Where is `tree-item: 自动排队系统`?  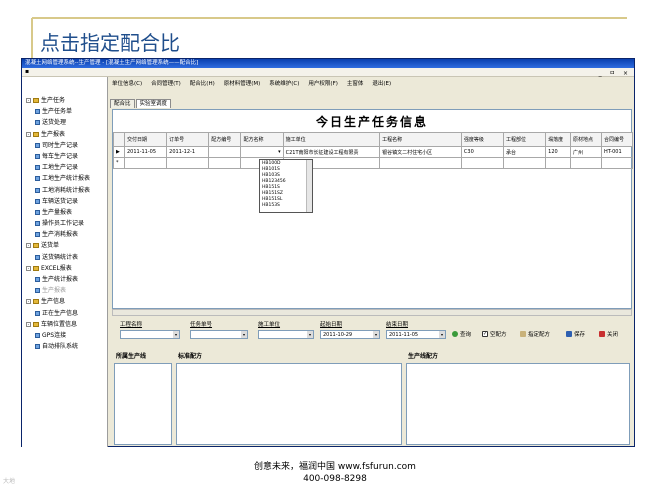
tree-item: 自动排队系统 is located at coordinates (64, 346).